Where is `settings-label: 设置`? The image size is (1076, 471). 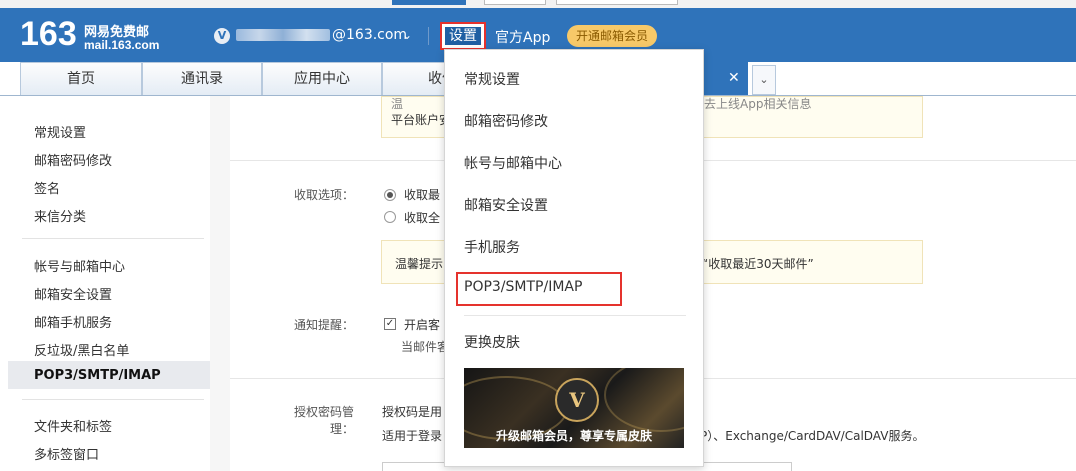 settings-label: 设置 is located at coordinates (463, 36).